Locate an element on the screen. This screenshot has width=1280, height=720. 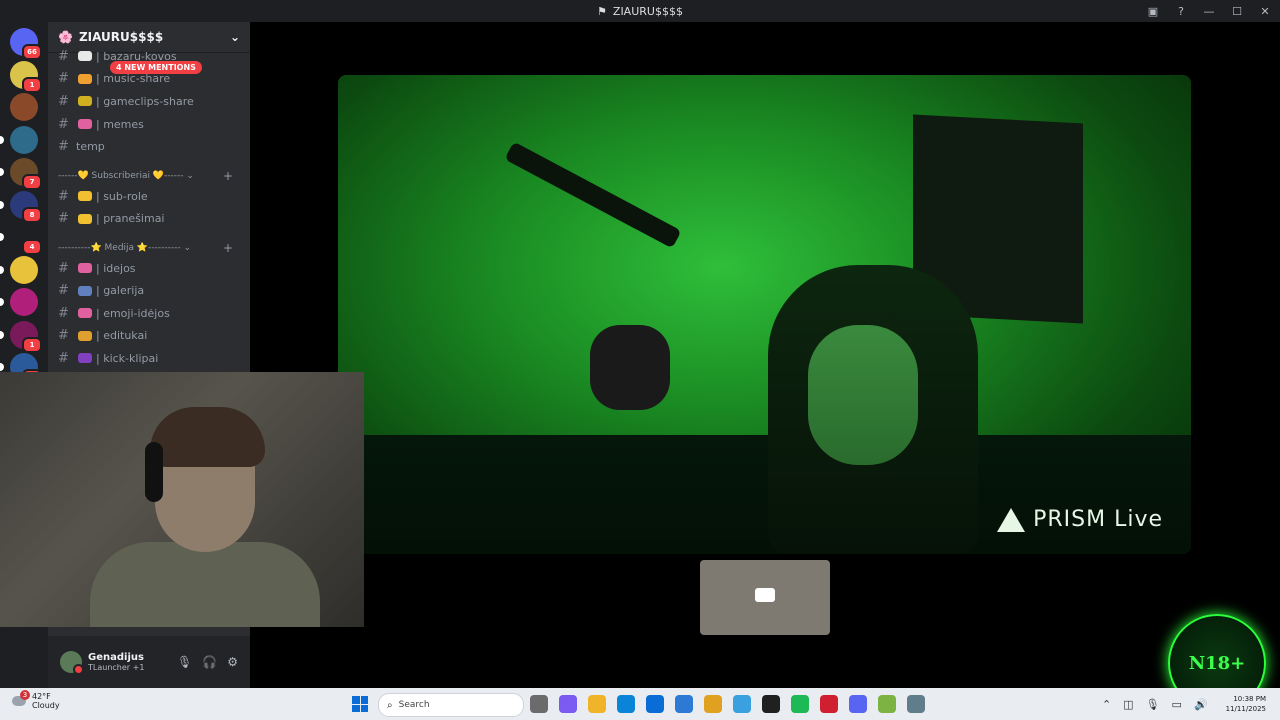
channel-item: # | kick-klipai is located at coordinates (150, 358).